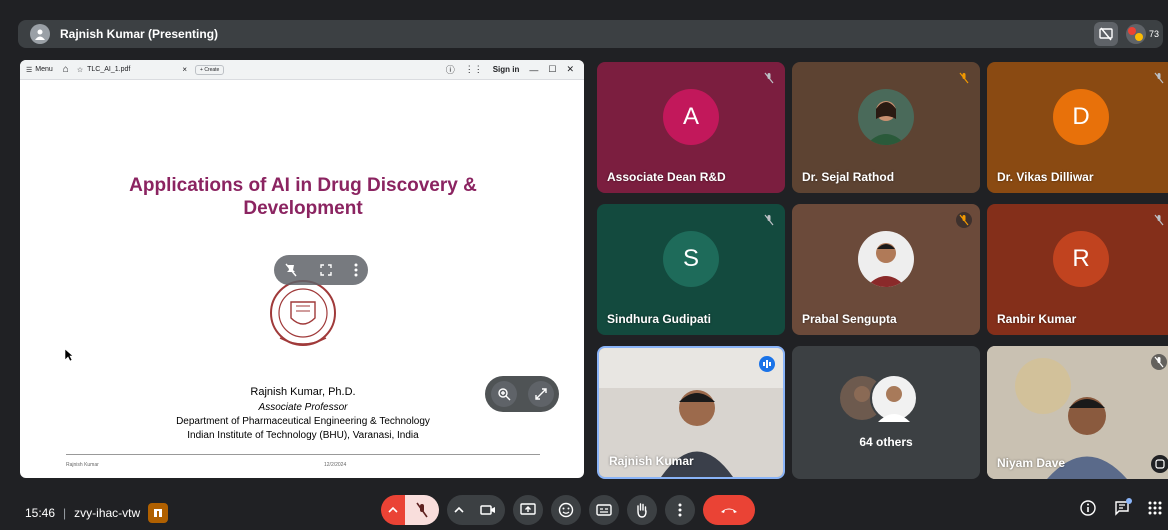 Image resolution: width=1168 pixels, height=530 pixels. I want to click on more-vert-icon, so click(356, 270).